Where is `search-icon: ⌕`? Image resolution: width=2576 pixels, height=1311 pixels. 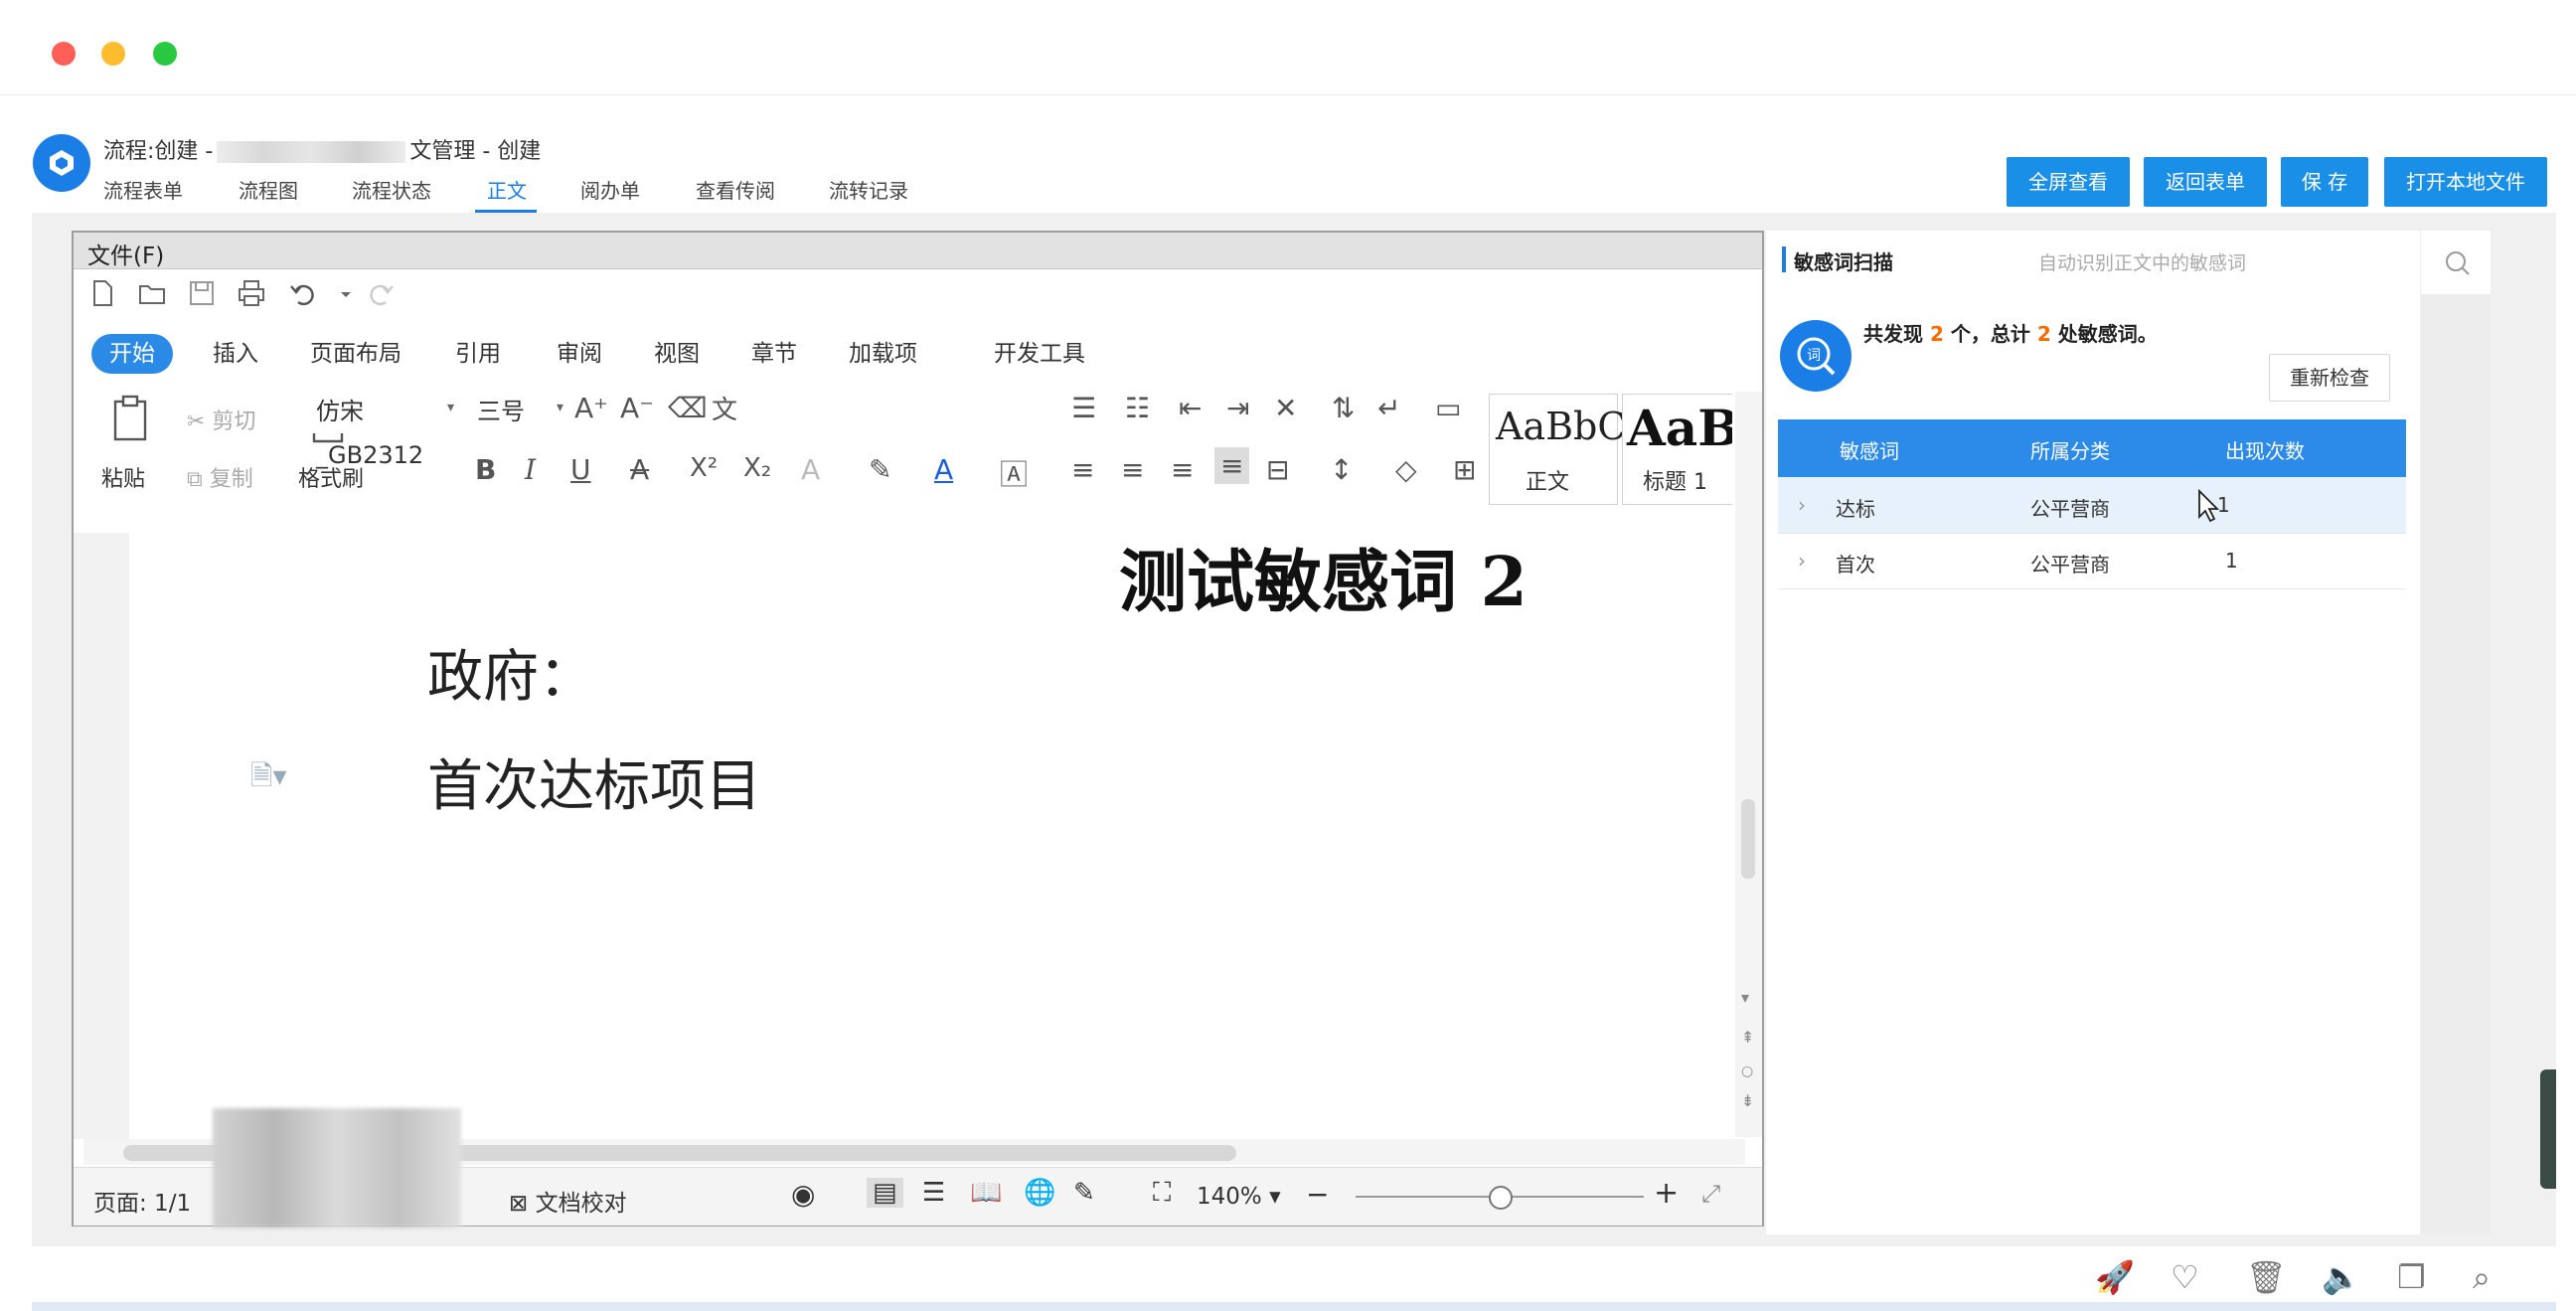
search-icon: ⌕ is located at coordinates (2482, 1277).